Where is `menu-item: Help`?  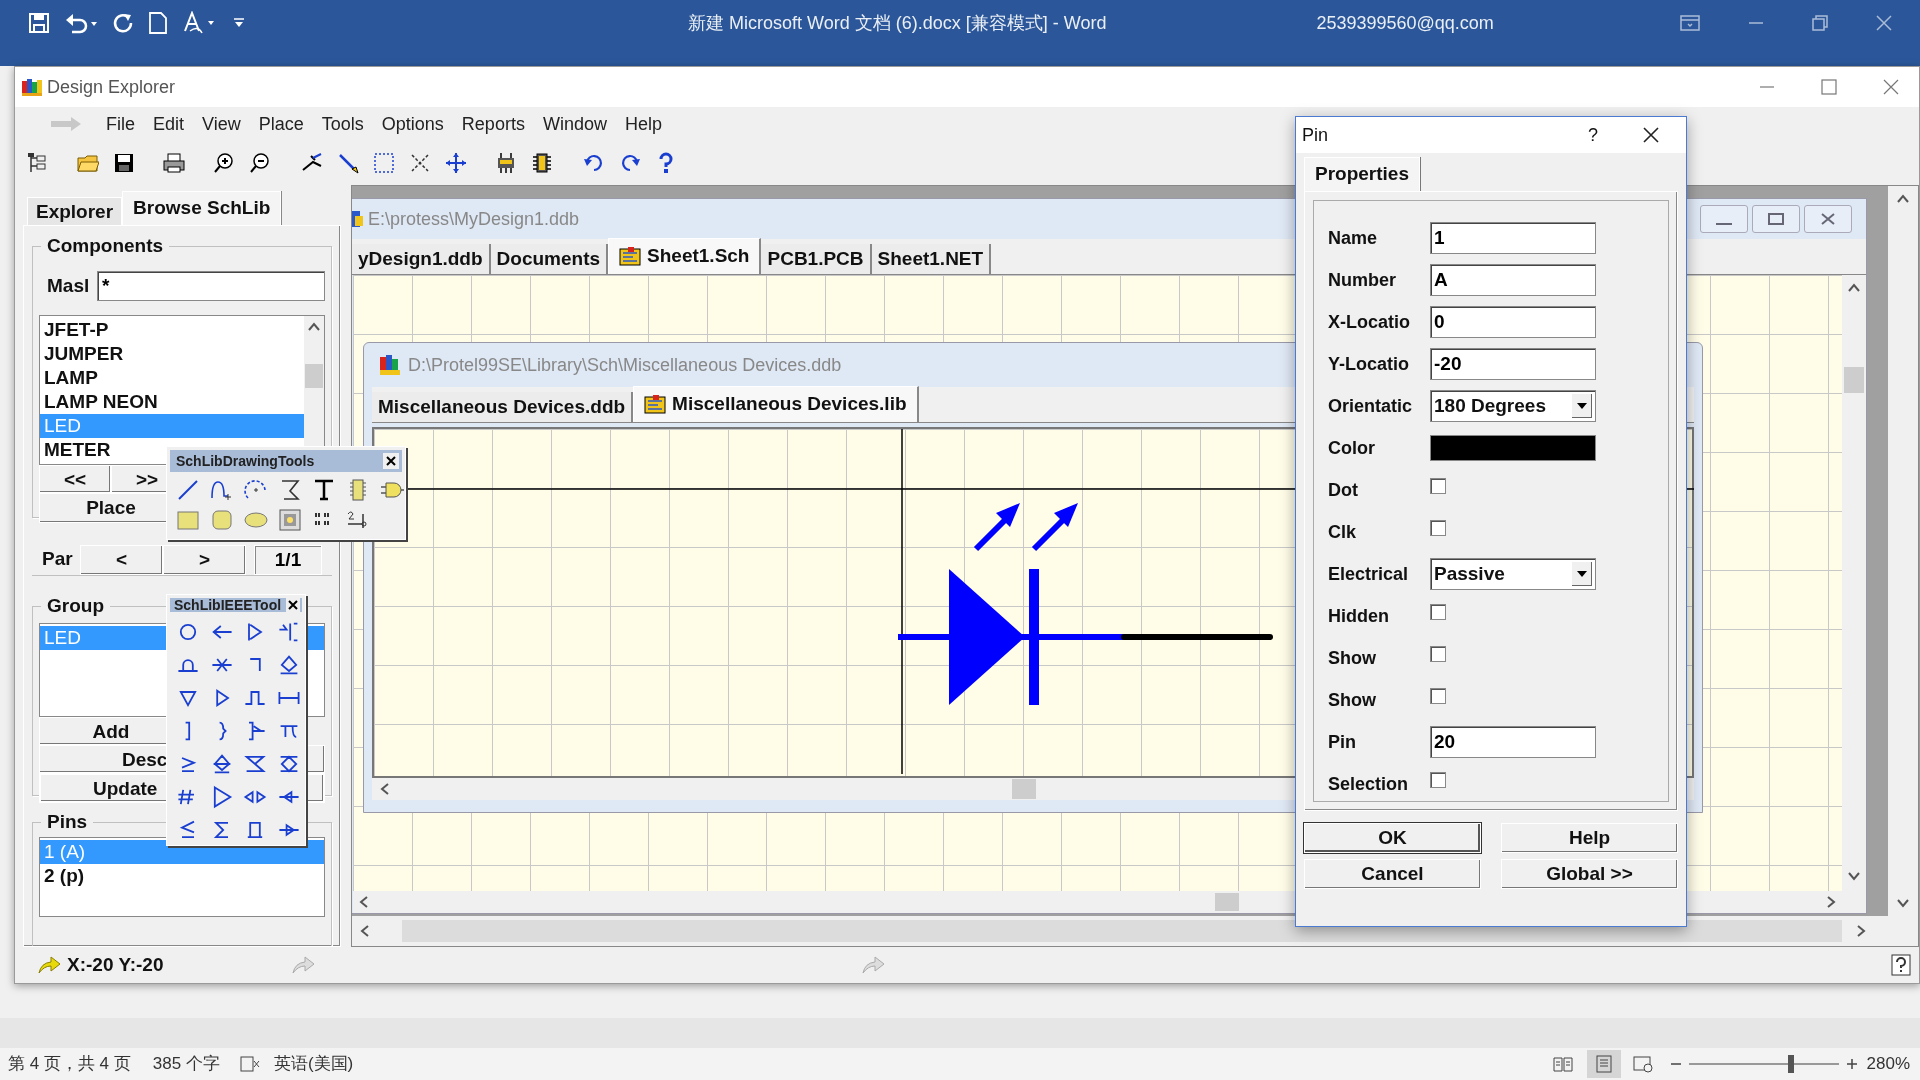 menu-item: Help is located at coordinates (643, 124).